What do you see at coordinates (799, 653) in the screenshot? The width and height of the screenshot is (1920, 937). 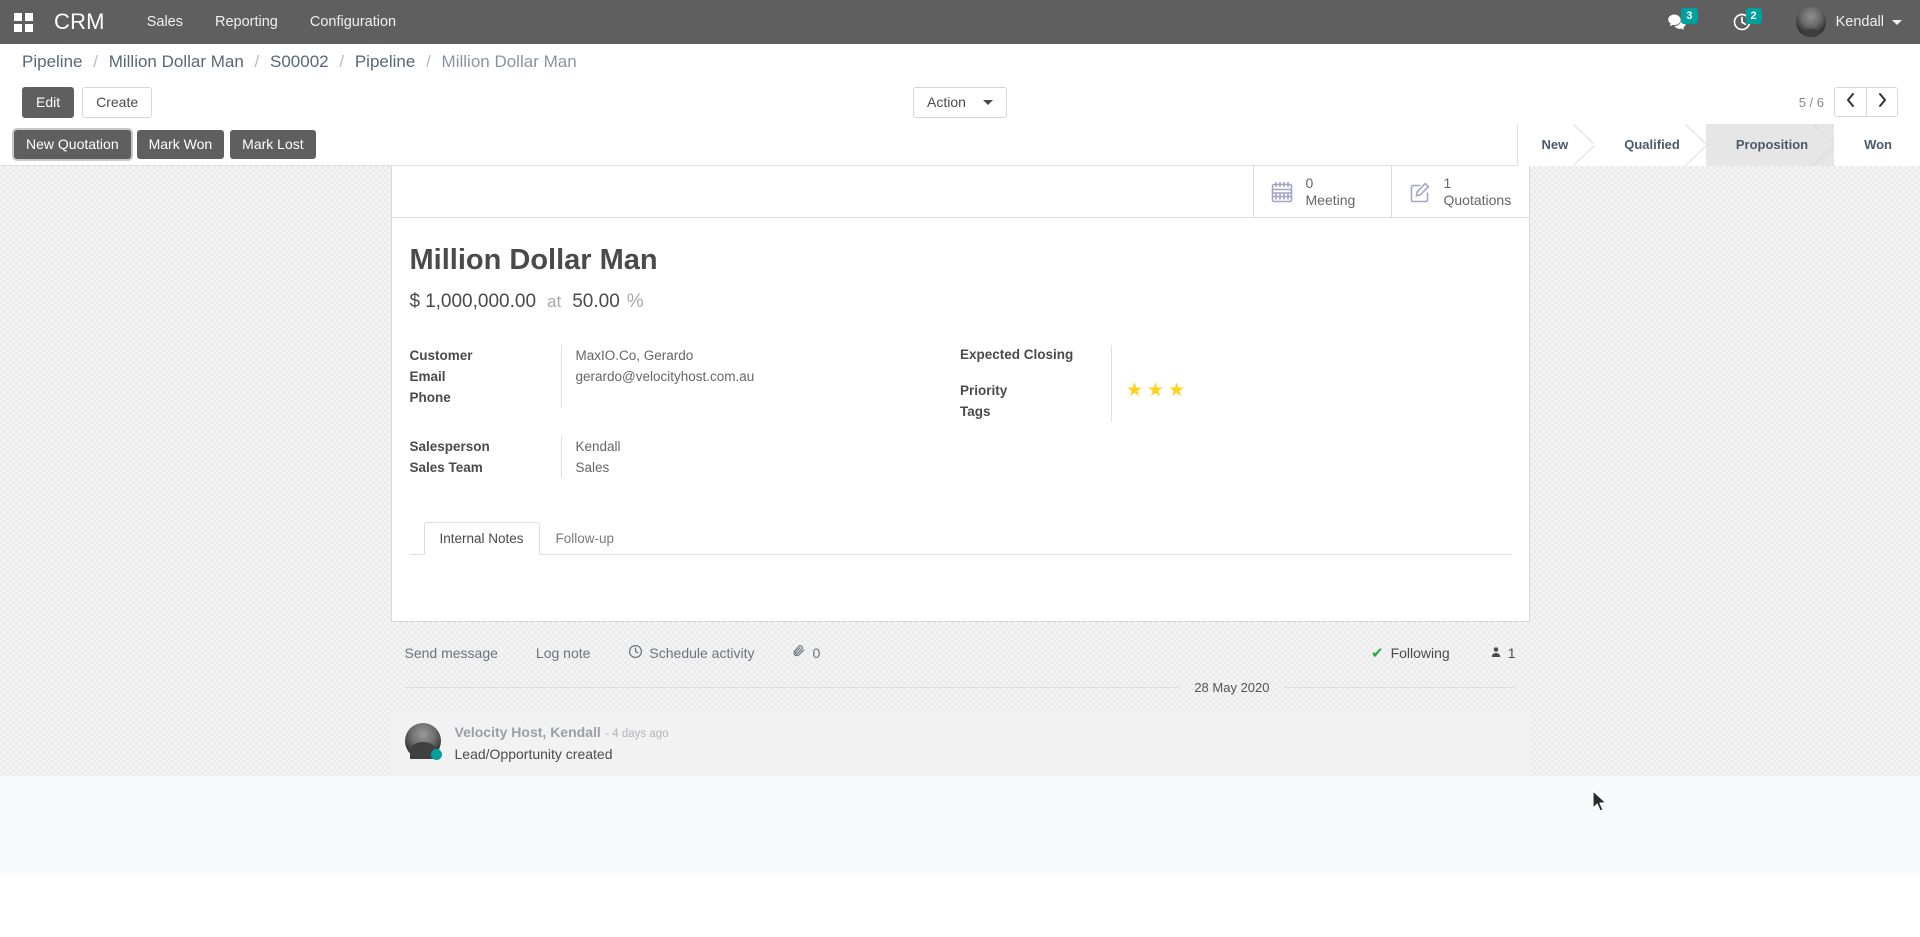 I see `paperclip-icon` at bounding box center [799, 653].